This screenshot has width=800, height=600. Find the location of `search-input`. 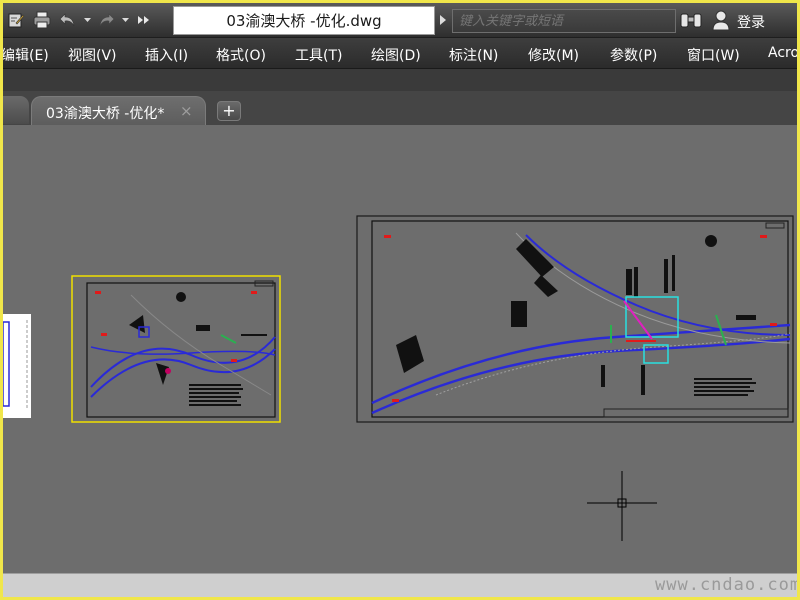

search-input is located at coordinates (564, 21).